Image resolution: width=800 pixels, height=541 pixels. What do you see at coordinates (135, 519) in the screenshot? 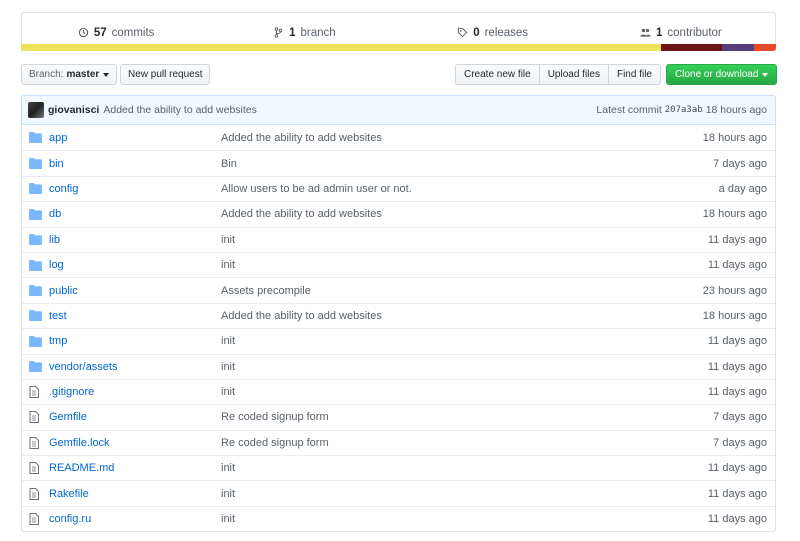
I see `file-name: config.ru` at bounding box center [135, 519].